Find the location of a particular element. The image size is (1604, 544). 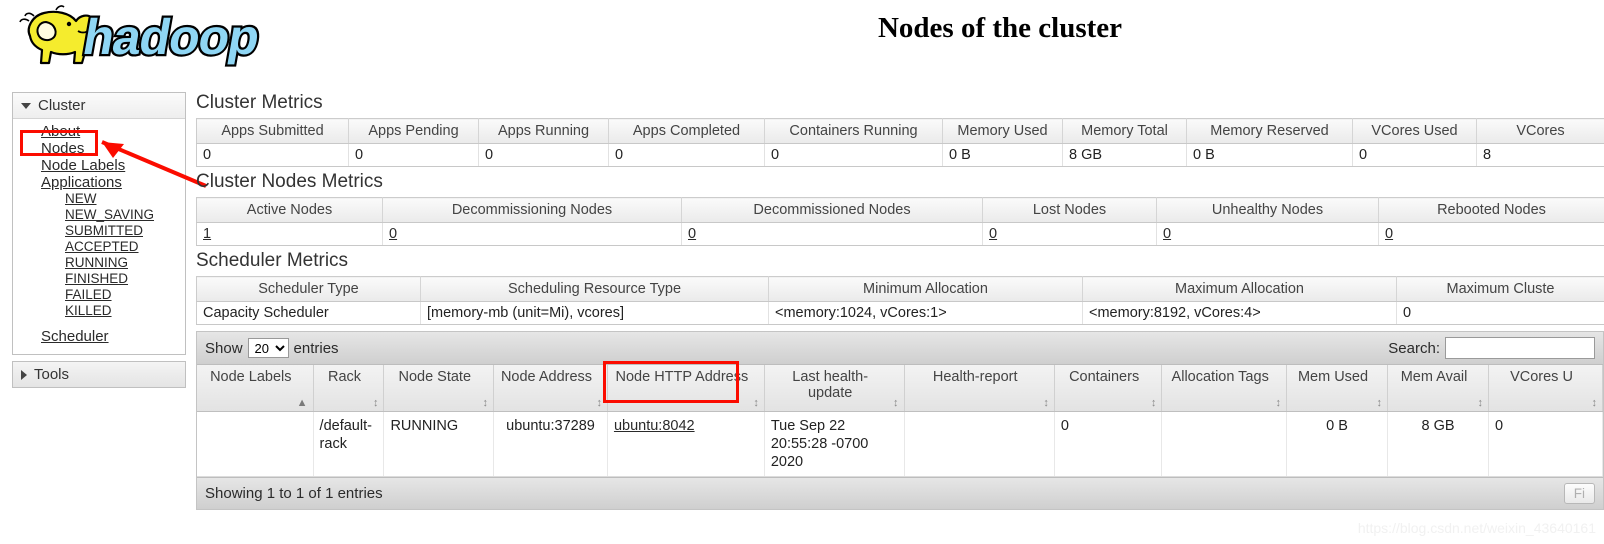

td-decommissioning-nodes: 0 is located at coordinates (532, 234).